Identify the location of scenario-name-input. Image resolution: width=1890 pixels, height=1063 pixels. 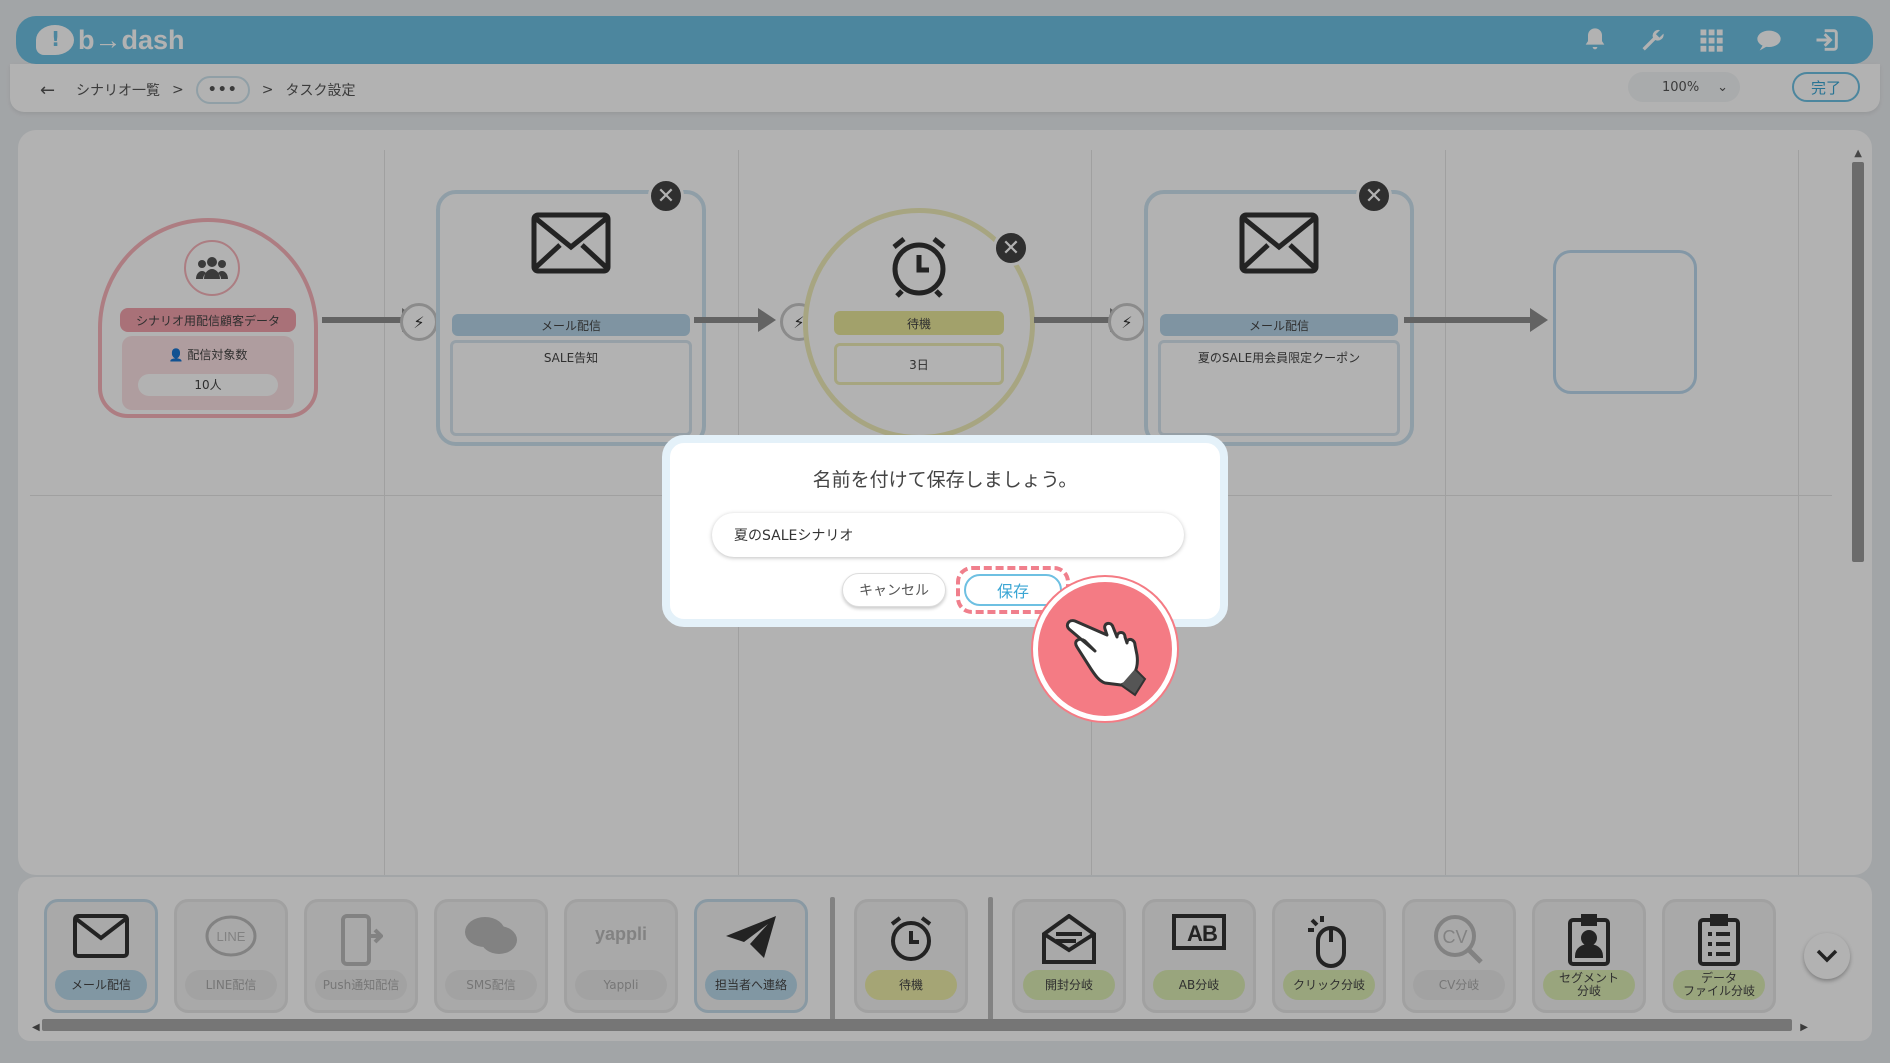
(948, 535).